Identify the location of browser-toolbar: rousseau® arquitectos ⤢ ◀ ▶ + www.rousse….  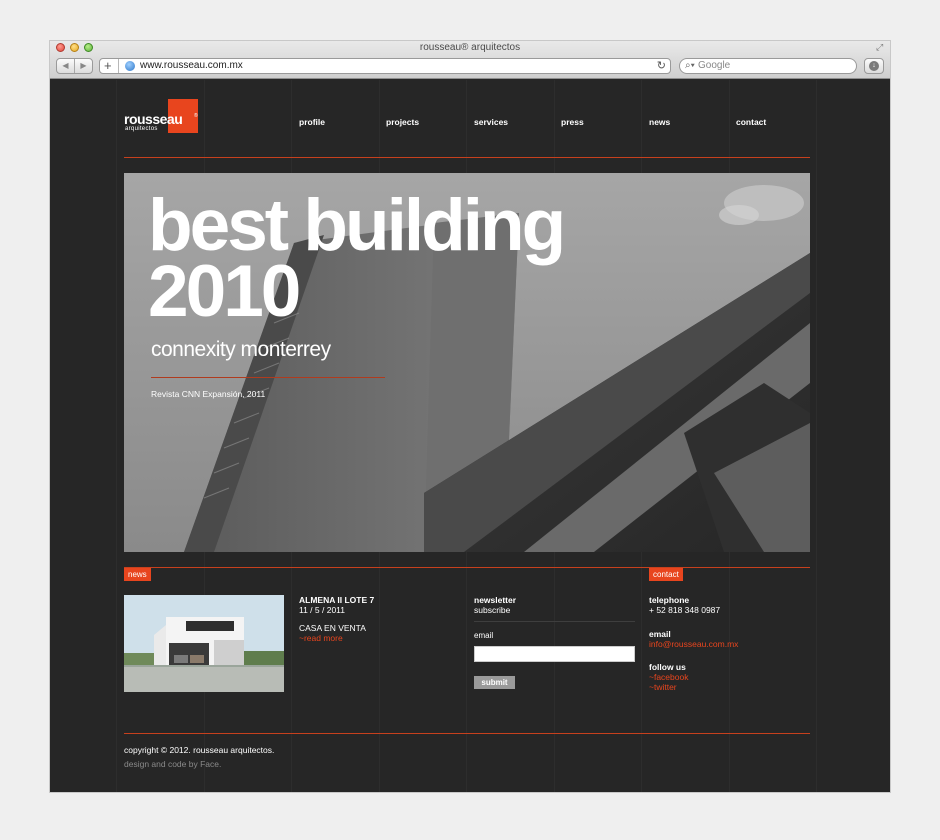
(470, 60).